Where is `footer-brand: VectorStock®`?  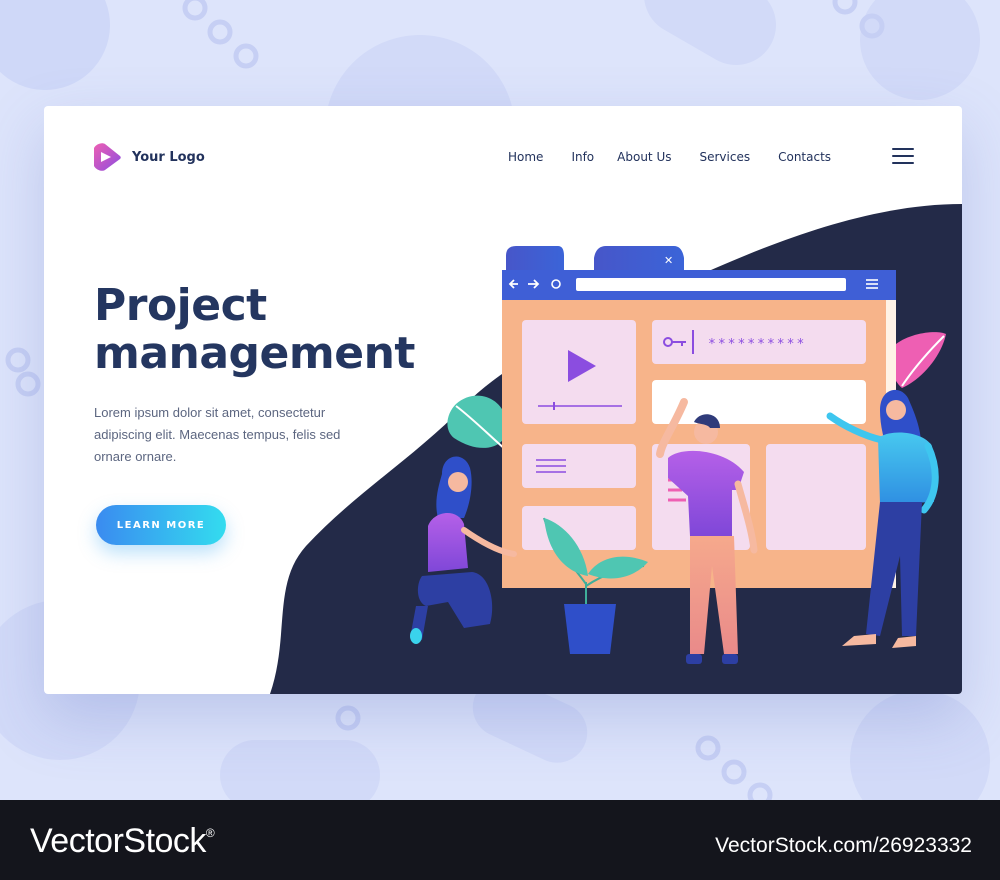 footer-brand: VectorStock® is located at coordinates (122, 841).